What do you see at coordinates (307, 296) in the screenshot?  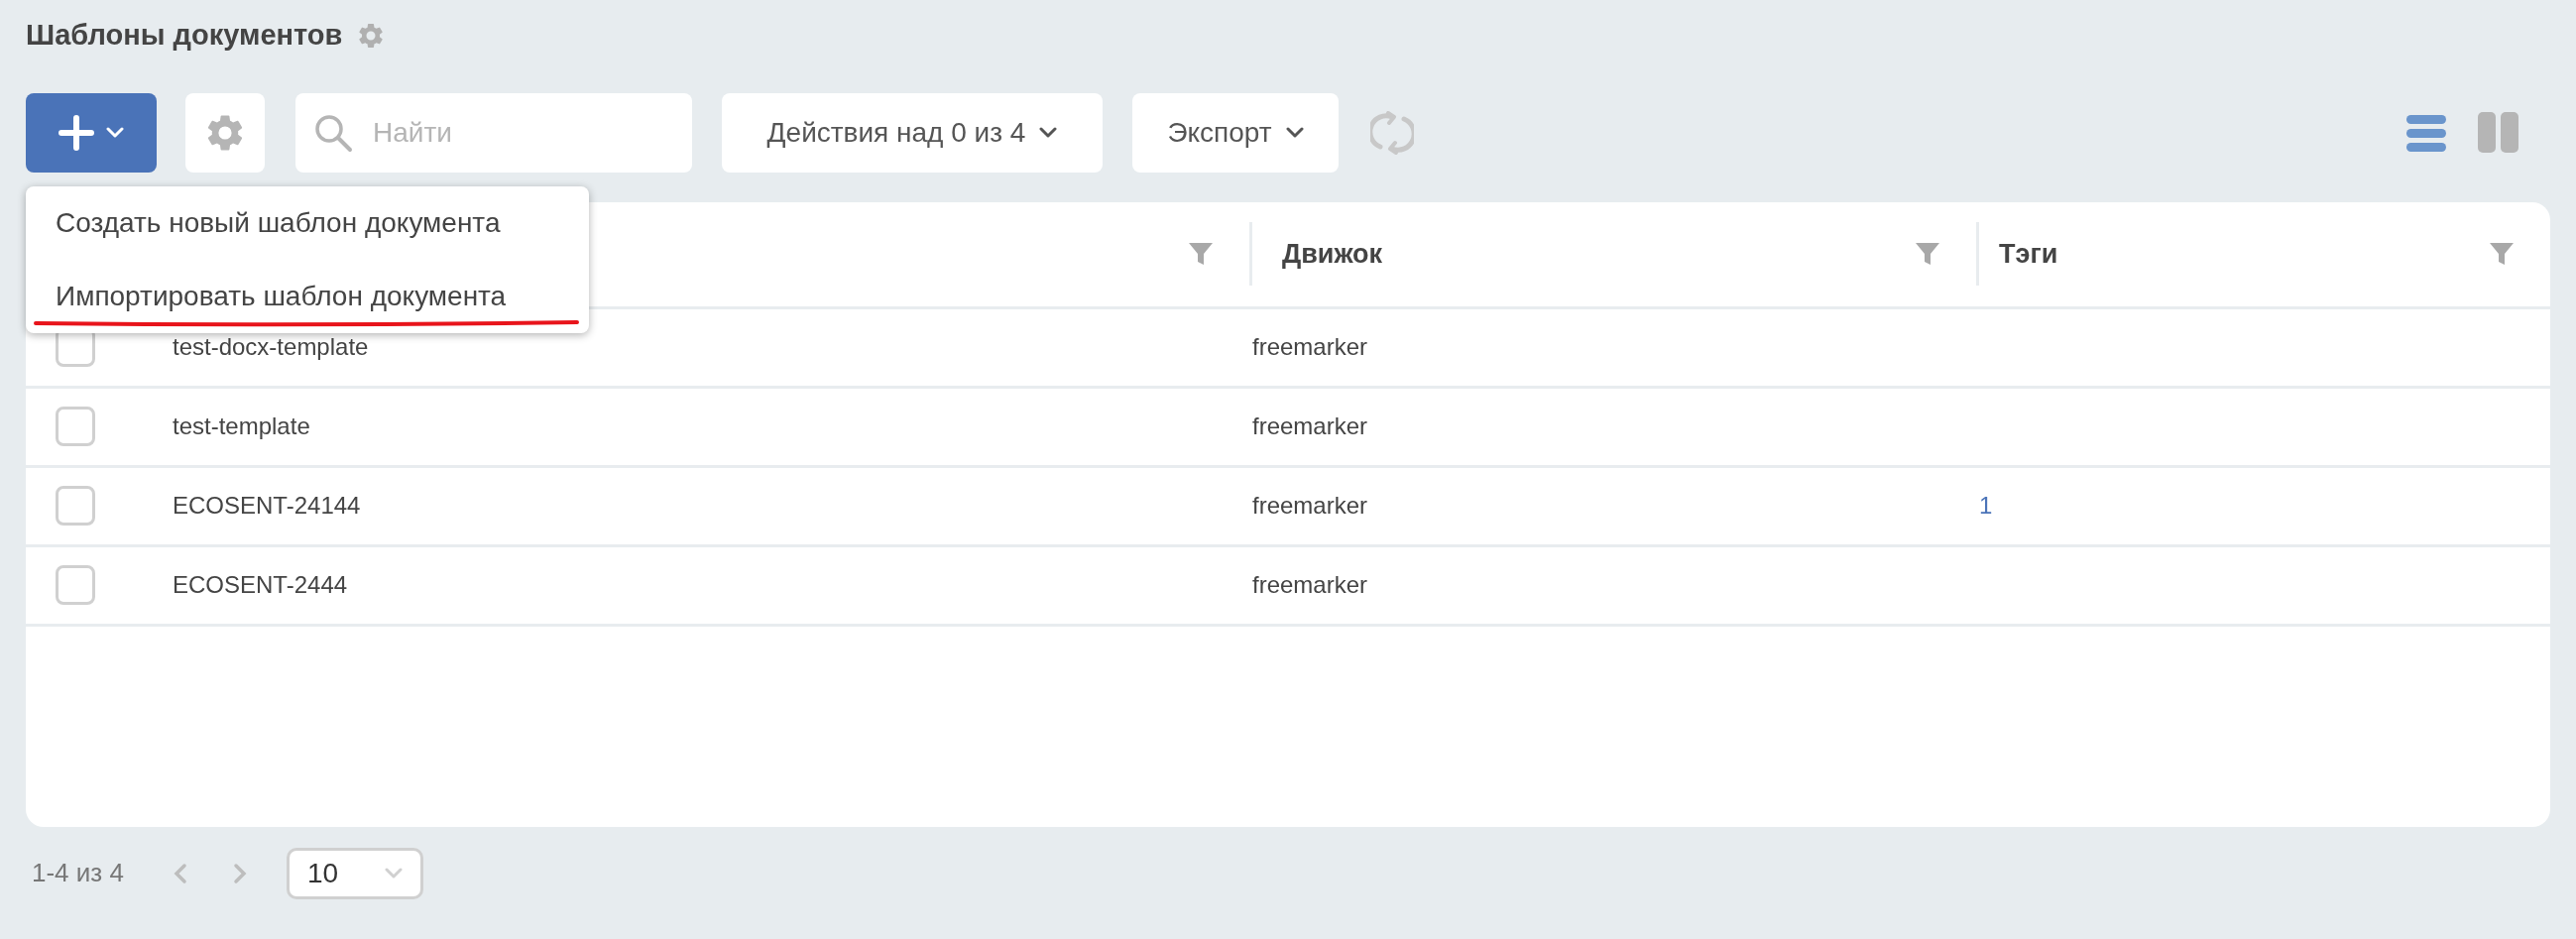 I see `menu-item: Импортировать шаблон документа` at bounding box center [307, 296].